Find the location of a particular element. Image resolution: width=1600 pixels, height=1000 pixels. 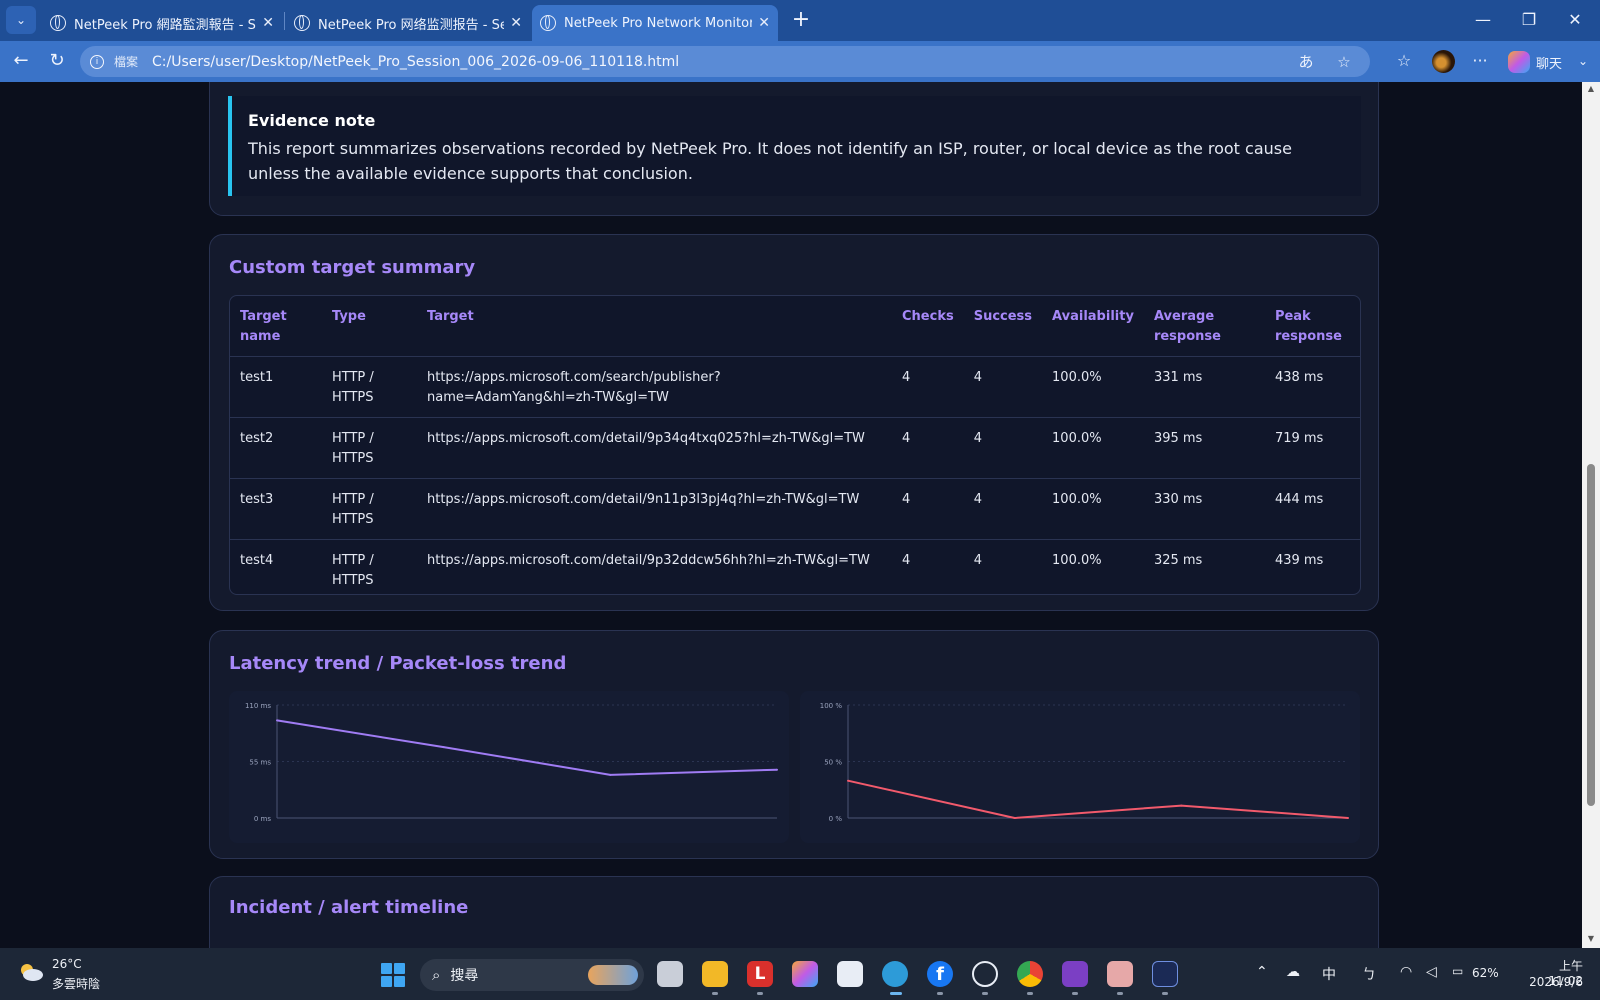

battery-percent: 62% is located at coordinates (1485, 973).